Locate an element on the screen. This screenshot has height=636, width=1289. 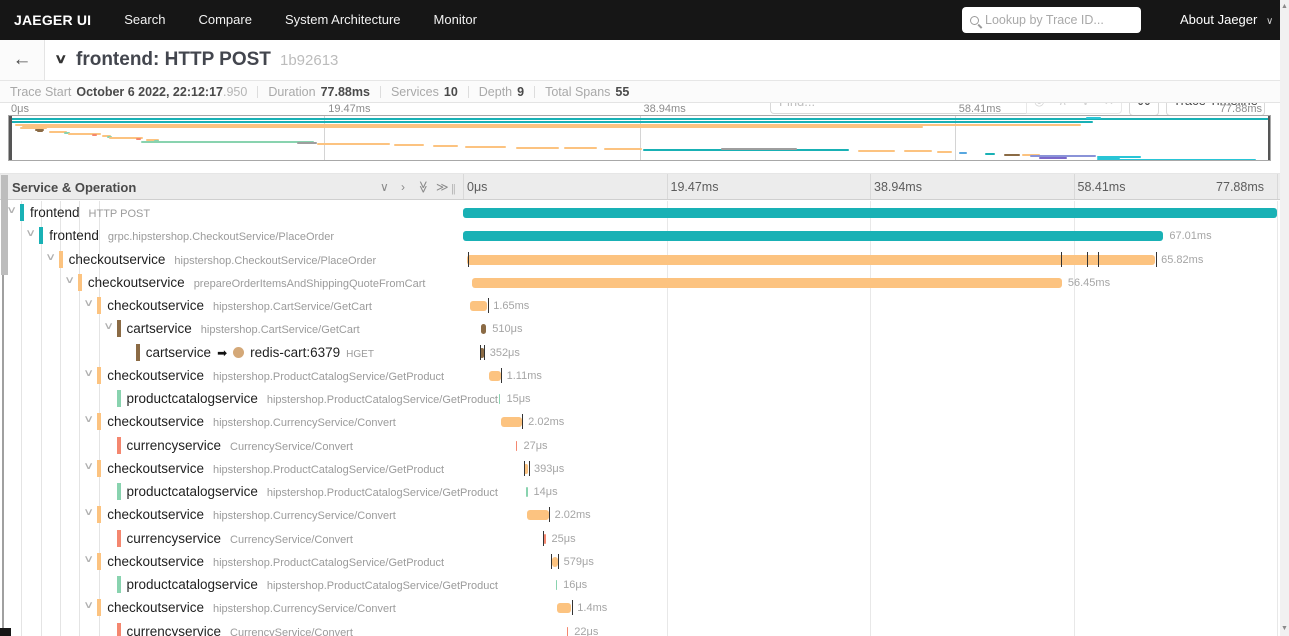
divider is located at coordinates (258, 91).